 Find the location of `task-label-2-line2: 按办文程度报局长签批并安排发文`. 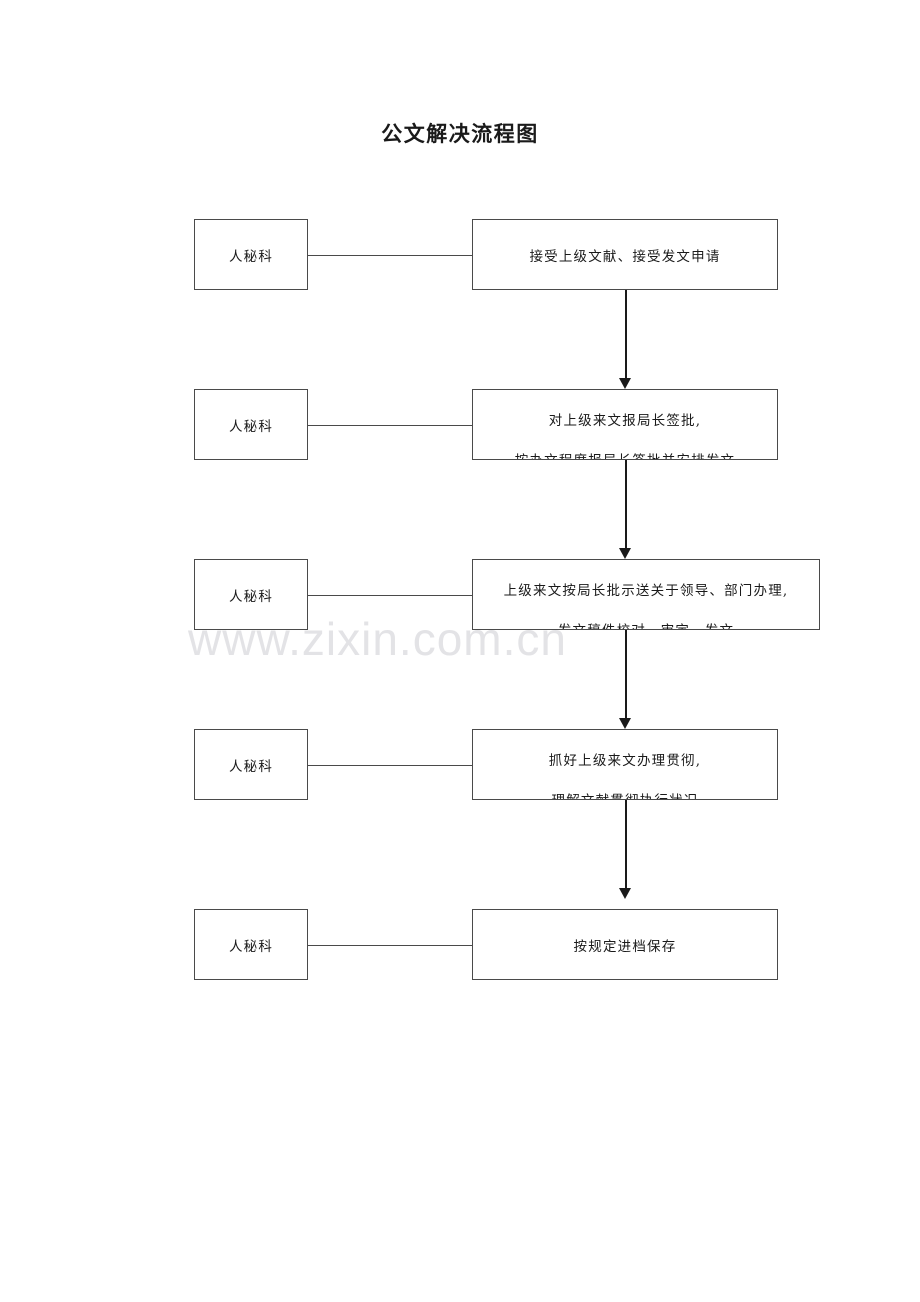

task-label-2-line2: 按办文程度报局长签批并安排发文 is located at coordinates (625, 454).